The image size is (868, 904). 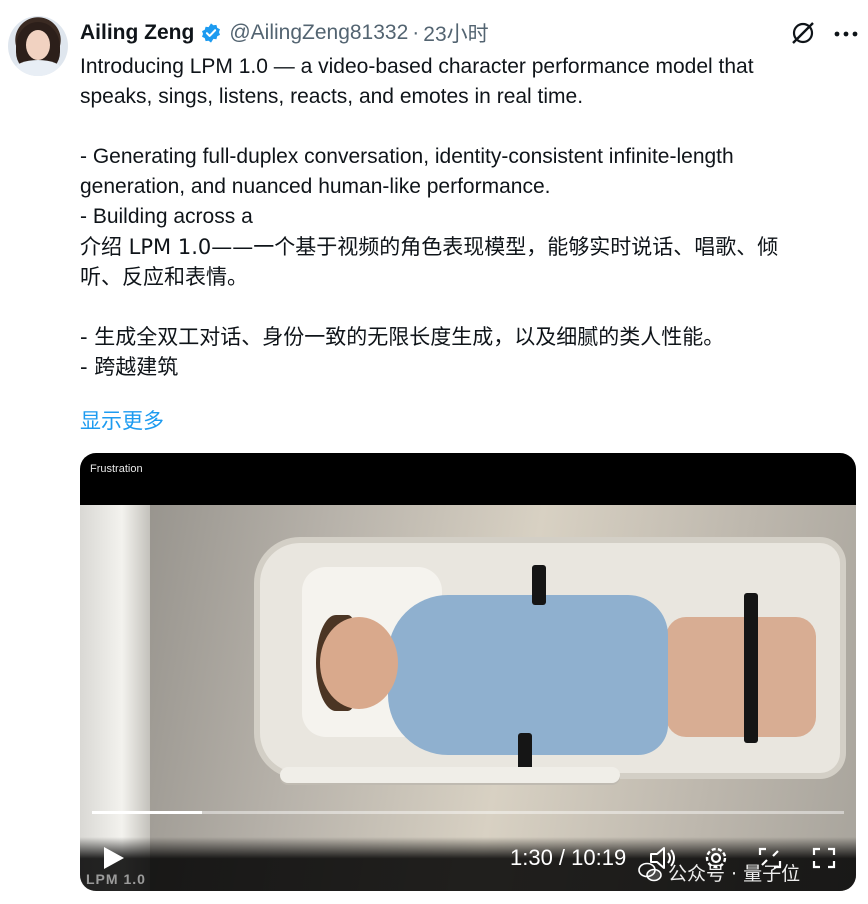 I want to click on video-label: Frustration, so click(x=116, y=469).